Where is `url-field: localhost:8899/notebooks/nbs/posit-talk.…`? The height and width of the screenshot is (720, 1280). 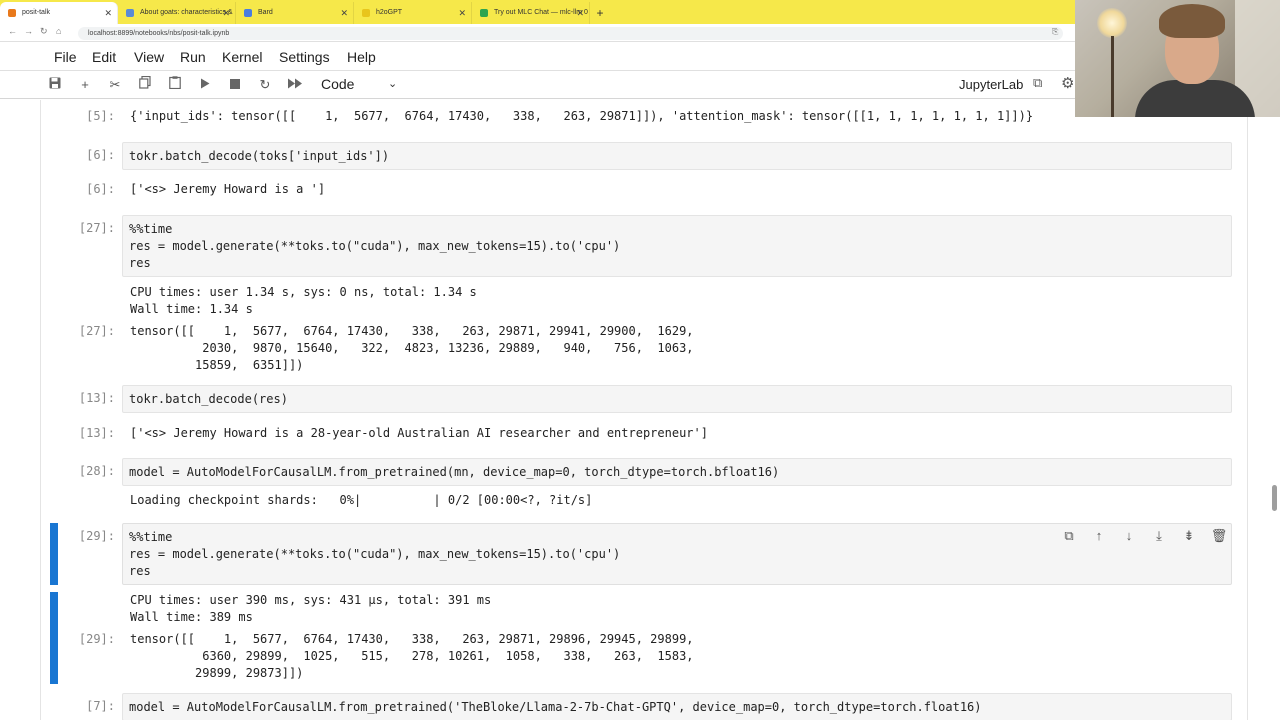
url-field: localhost:8899/notebooks/nbs/posit-talk.… is located at coordinates (570, 33).